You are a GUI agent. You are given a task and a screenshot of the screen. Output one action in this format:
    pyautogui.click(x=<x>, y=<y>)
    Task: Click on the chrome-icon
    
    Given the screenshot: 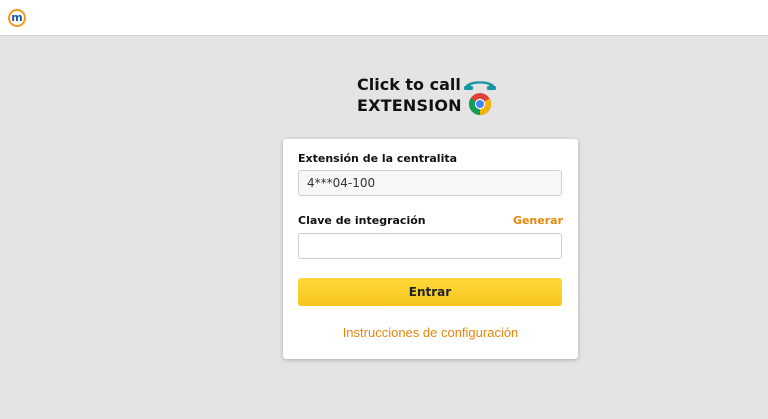 What is the action you would take?
    pyautogui.click(x=480, y=104)
    